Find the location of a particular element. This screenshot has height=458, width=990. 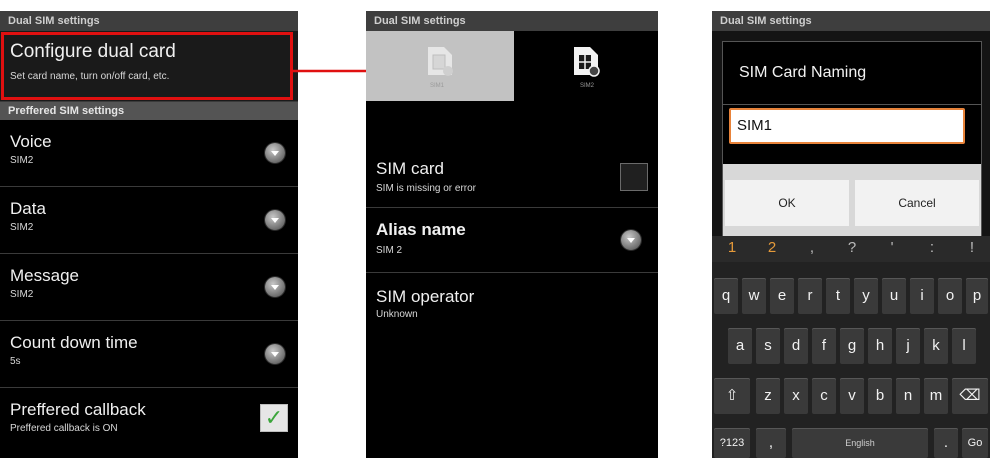

key: v is located at coordinates (852, 396).